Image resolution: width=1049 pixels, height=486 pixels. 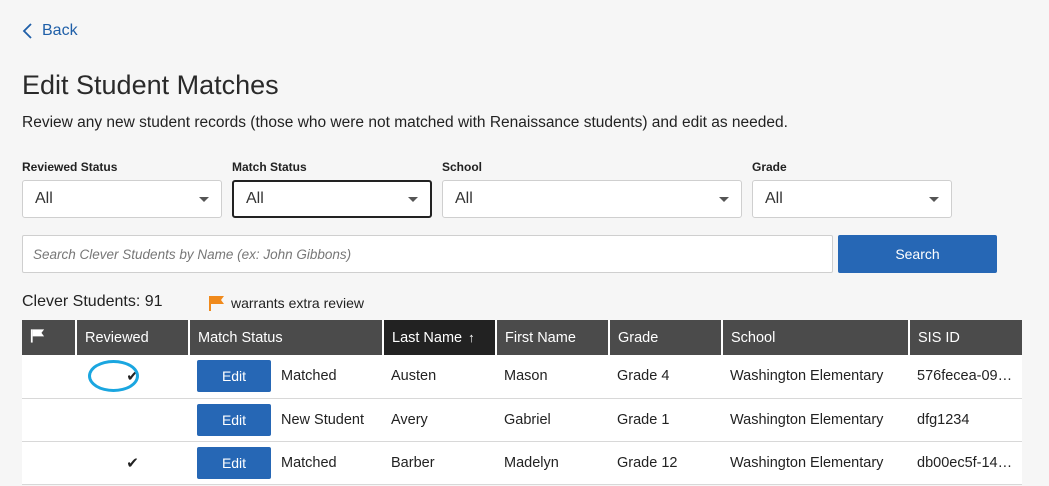 What do you see at coordinates (965, 337) in the screenshot?
I see `header-sis-id: SIS ID` at bounding box center [965, 337].